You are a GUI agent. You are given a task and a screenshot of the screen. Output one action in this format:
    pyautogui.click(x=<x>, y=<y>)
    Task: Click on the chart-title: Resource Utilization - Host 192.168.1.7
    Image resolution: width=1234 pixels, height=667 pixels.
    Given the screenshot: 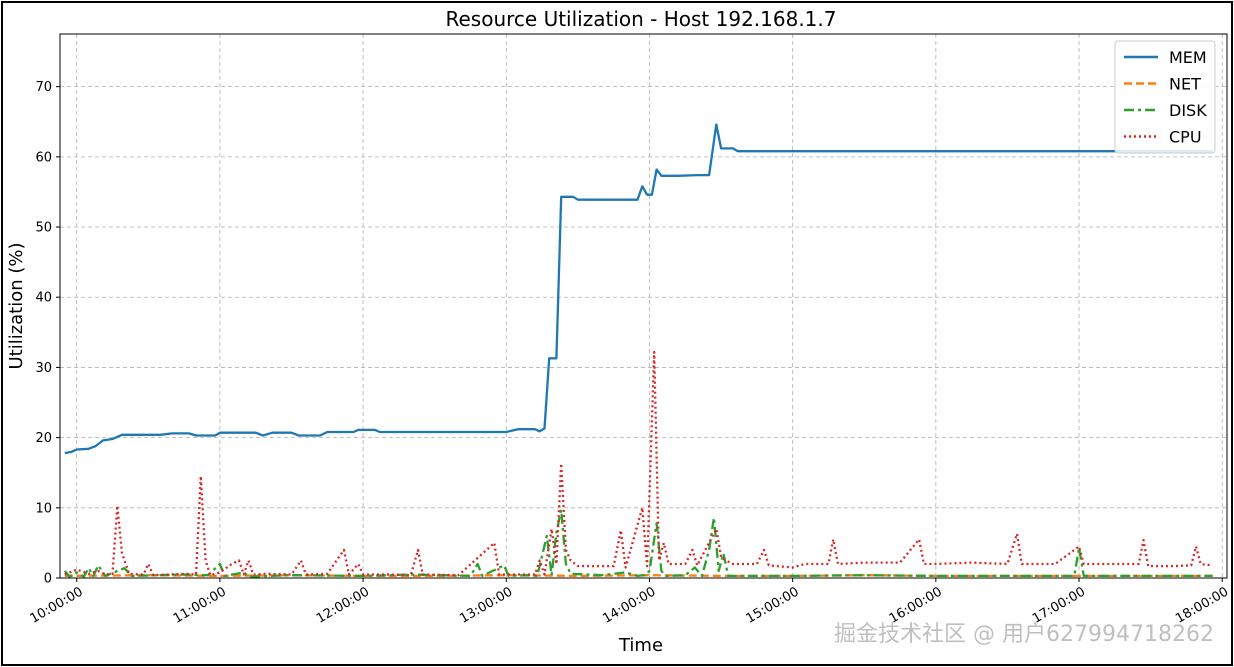 What is the action you would take?
    pyautogui.click(x=641, y=19)
    